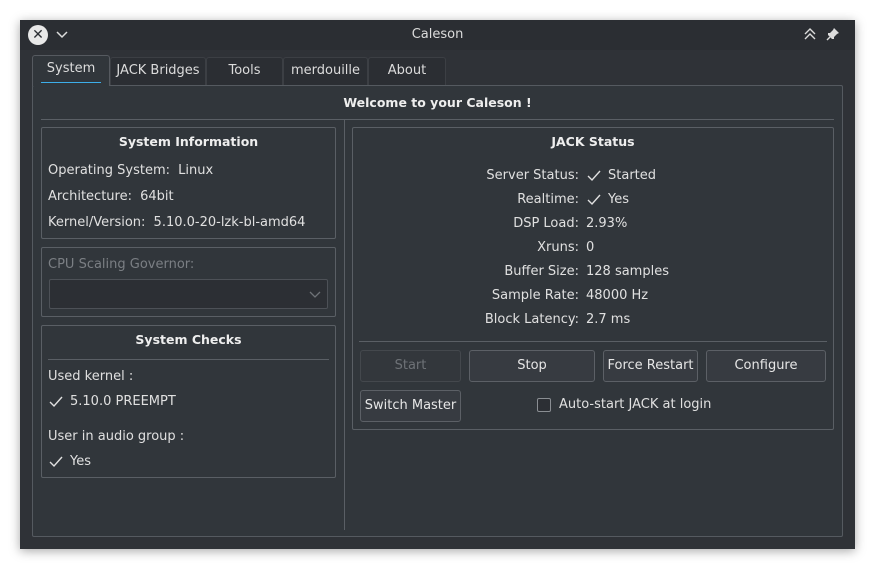 The image size is (875, 569). Describe the element at coordinates (650, 366) in the screenshot. I see `force-restart-button: Force Restart` at that location.